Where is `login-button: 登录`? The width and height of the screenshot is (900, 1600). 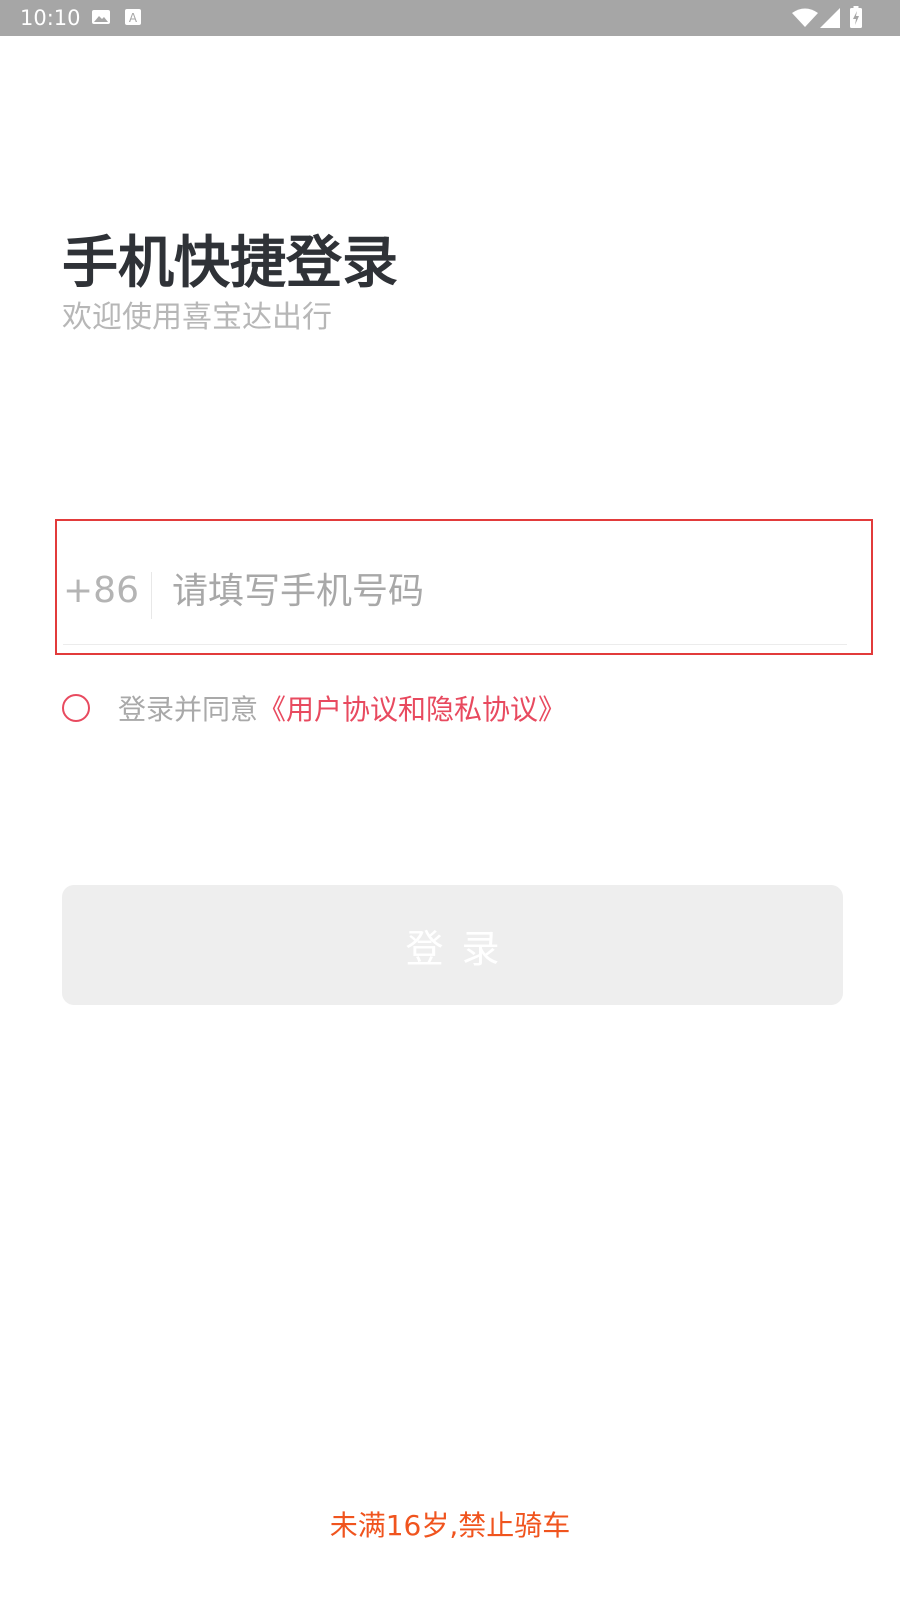
login-button: 登录 is located at coordinates (452, 945).